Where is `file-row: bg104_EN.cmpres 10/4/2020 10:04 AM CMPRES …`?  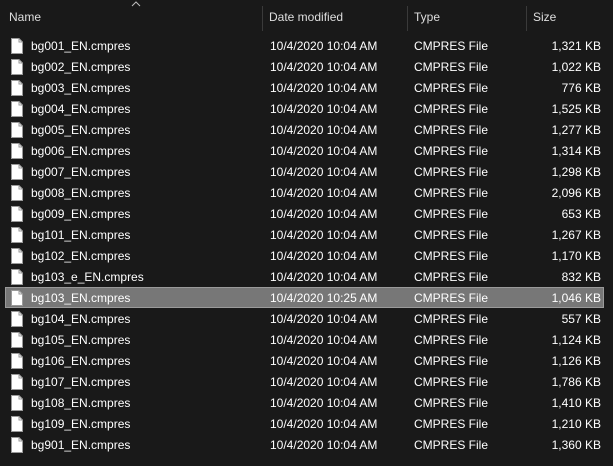 file-row: bg104_EN.cmpres 10/4/2020 10:04 AM CMPRES … is located at coordinates (304, 318).